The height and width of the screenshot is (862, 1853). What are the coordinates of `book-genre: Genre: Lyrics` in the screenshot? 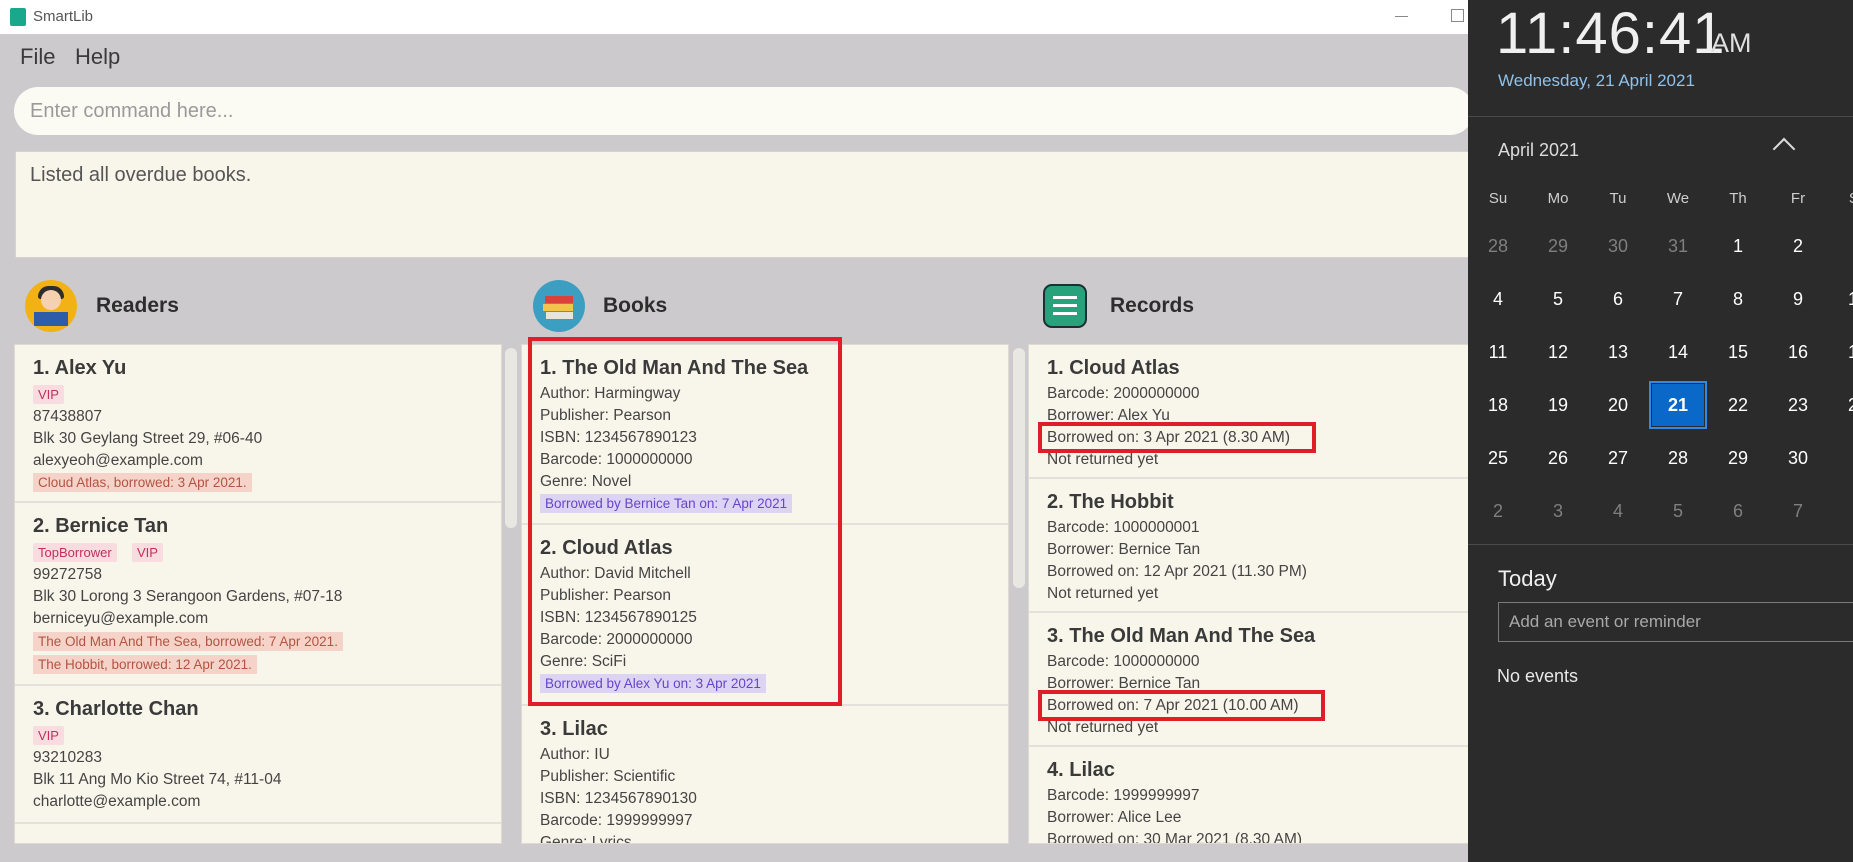 It's located at (586, 839).